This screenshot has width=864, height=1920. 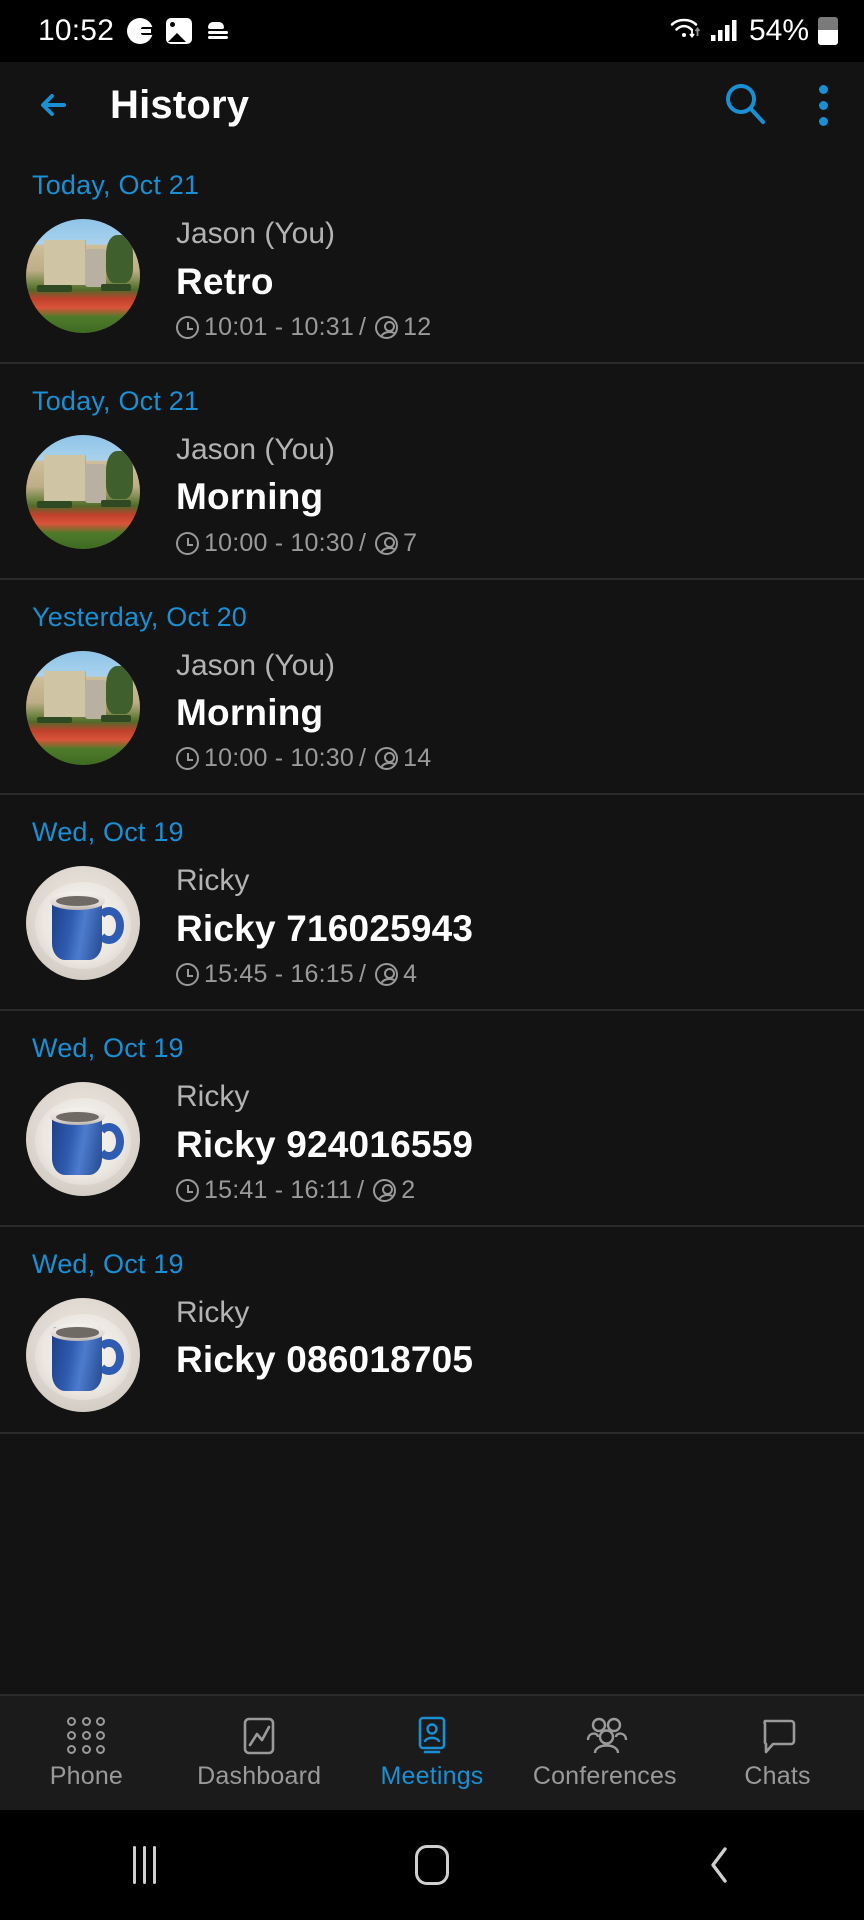 I want to click on nav-item-phone: Phone, so click(x=86, y=1753).